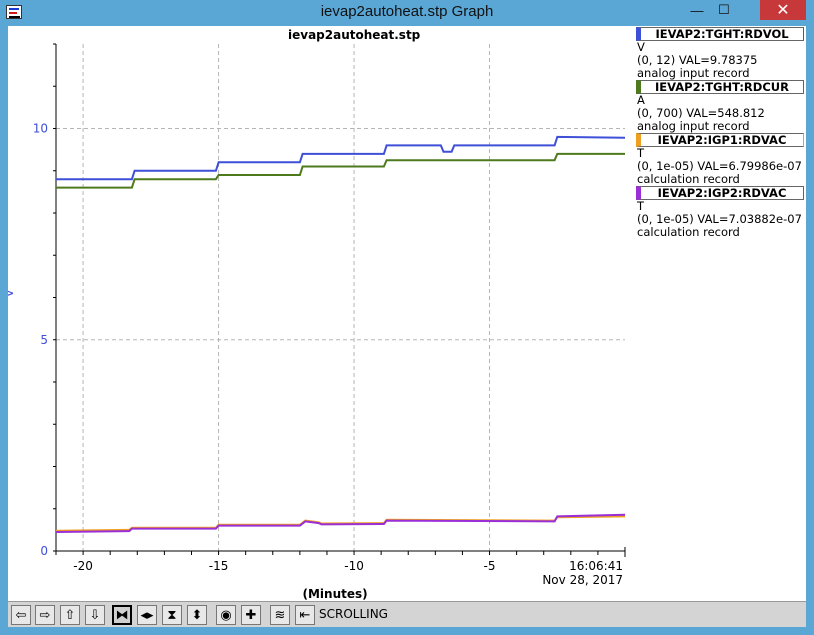 This screenshot has width=814, height=635. What do you see at coordinates (122, 615) in the screenshot?
I see `zoom-horizontal-in-icon: ⧓` at bounding box center [122, 615].